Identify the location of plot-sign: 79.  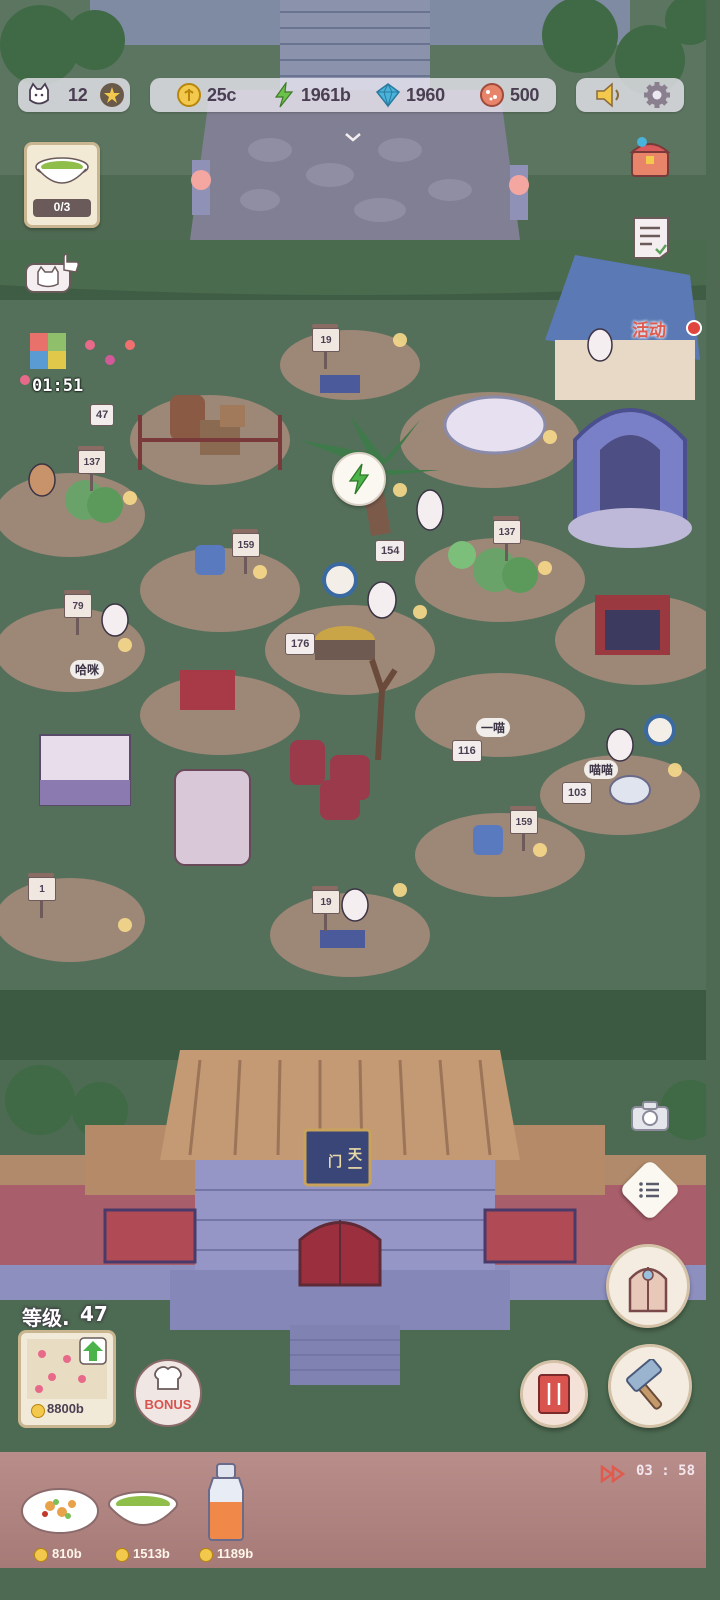
(78, 612).